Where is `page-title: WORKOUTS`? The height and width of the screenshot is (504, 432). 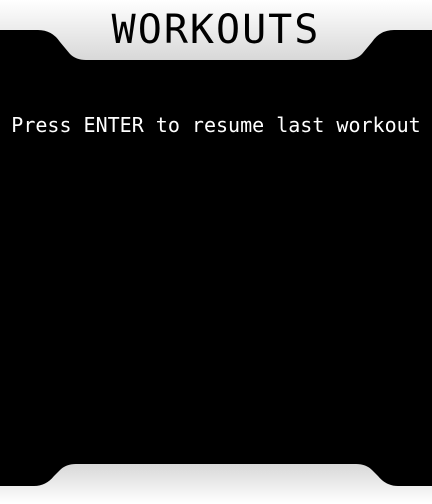
page-title: WORKOUTS is located at coordinates (216, 30).